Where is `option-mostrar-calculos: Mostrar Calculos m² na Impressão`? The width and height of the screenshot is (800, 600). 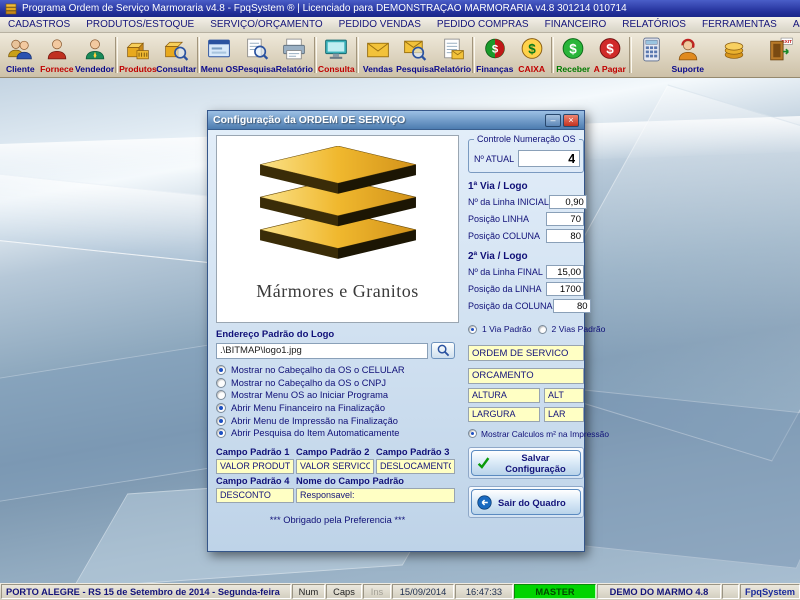 option-mostrar-calculos: Mostrar Calculos m² na Impressão is located at coordinates (538, 434).